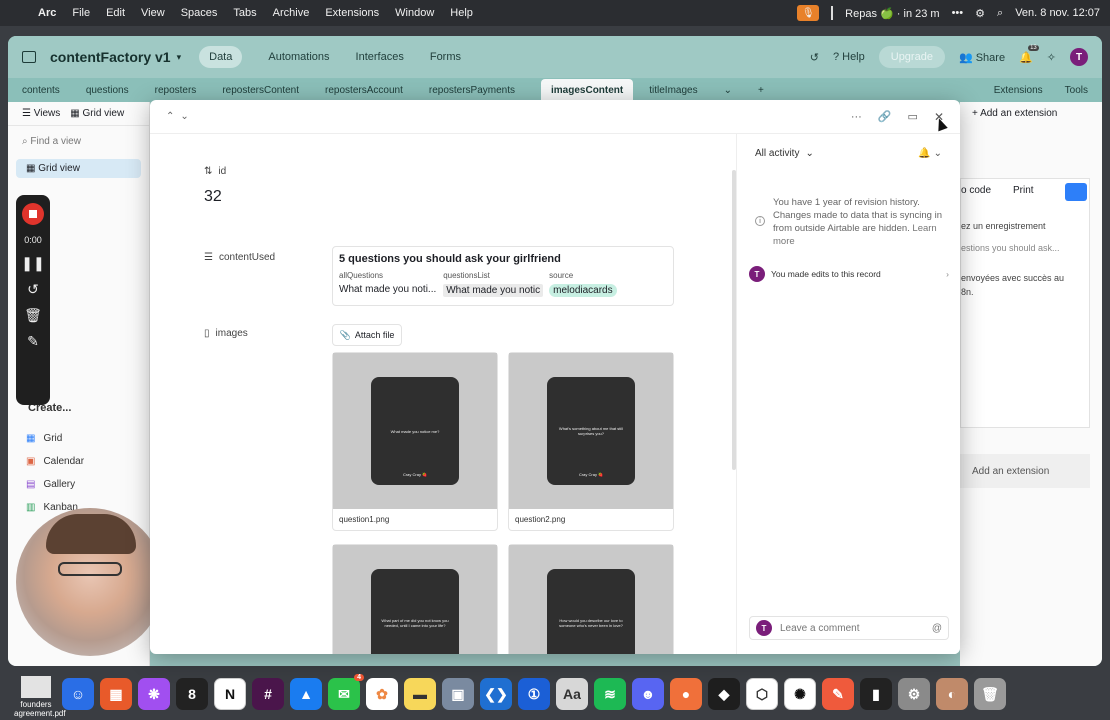  Describe the element at coordinates (414, 13) in the screenshot. I see `menu-window: Window` at that location.